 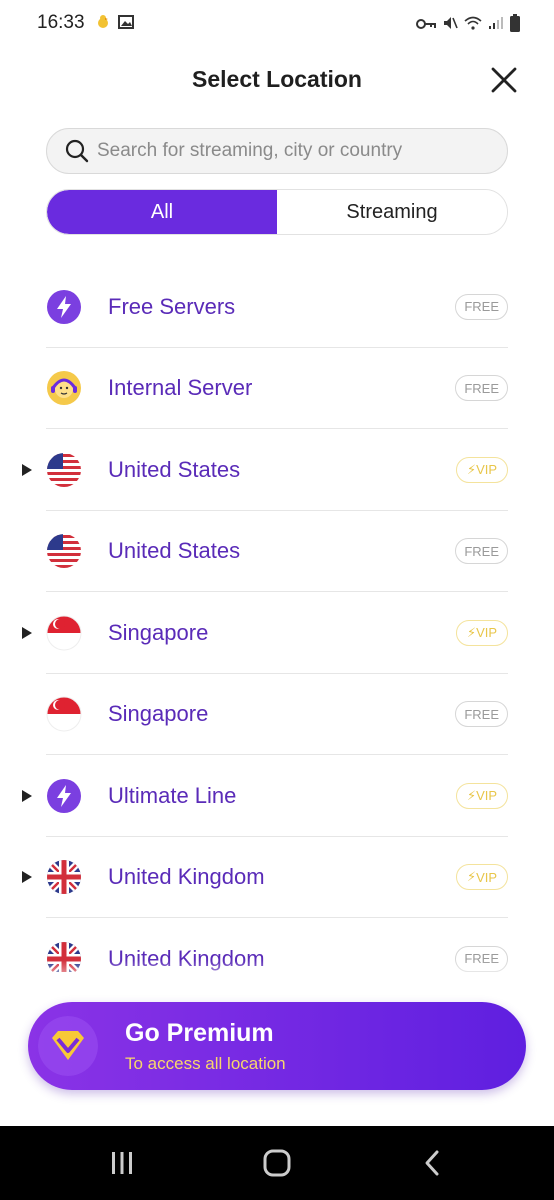 I want to click on location-row-united-states-vip: United States ⚡ VIP, so click(x=277, y=470).